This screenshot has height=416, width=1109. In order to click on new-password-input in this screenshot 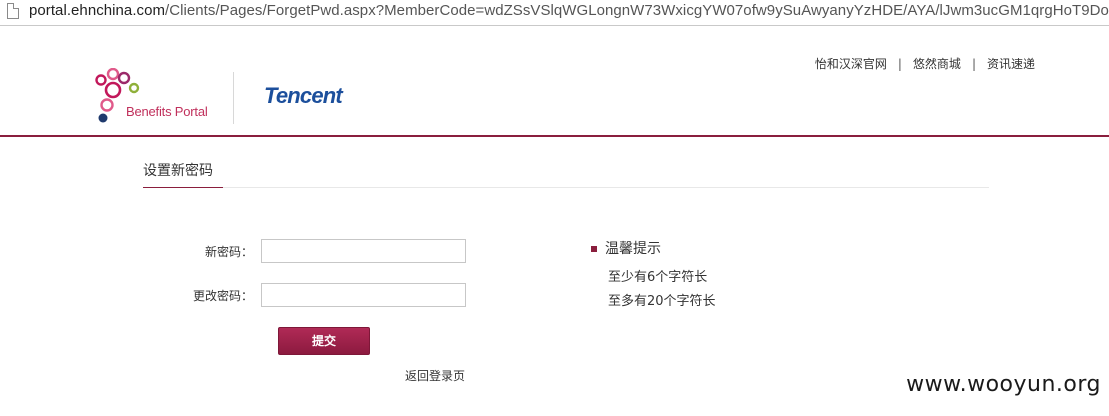, I will do `click(363, 251)`.